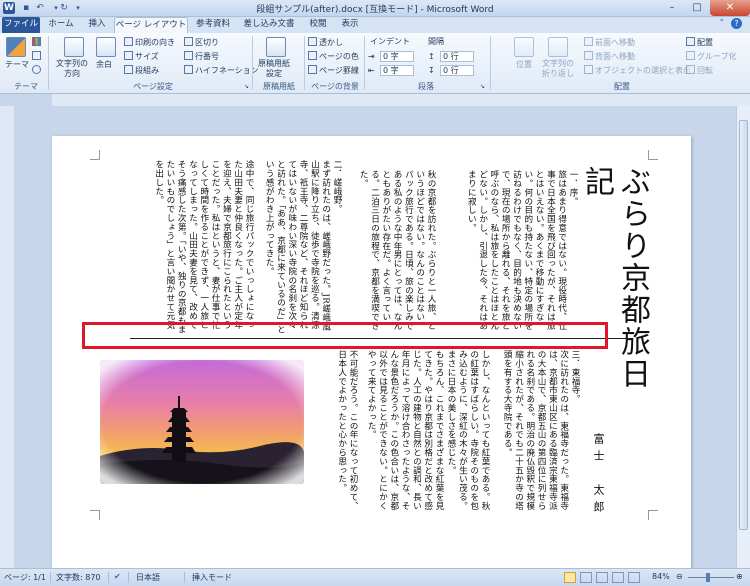 The height and width of the screenshot is (586, 750). I want to click on tab-review: 校閲, so click(318, 25).